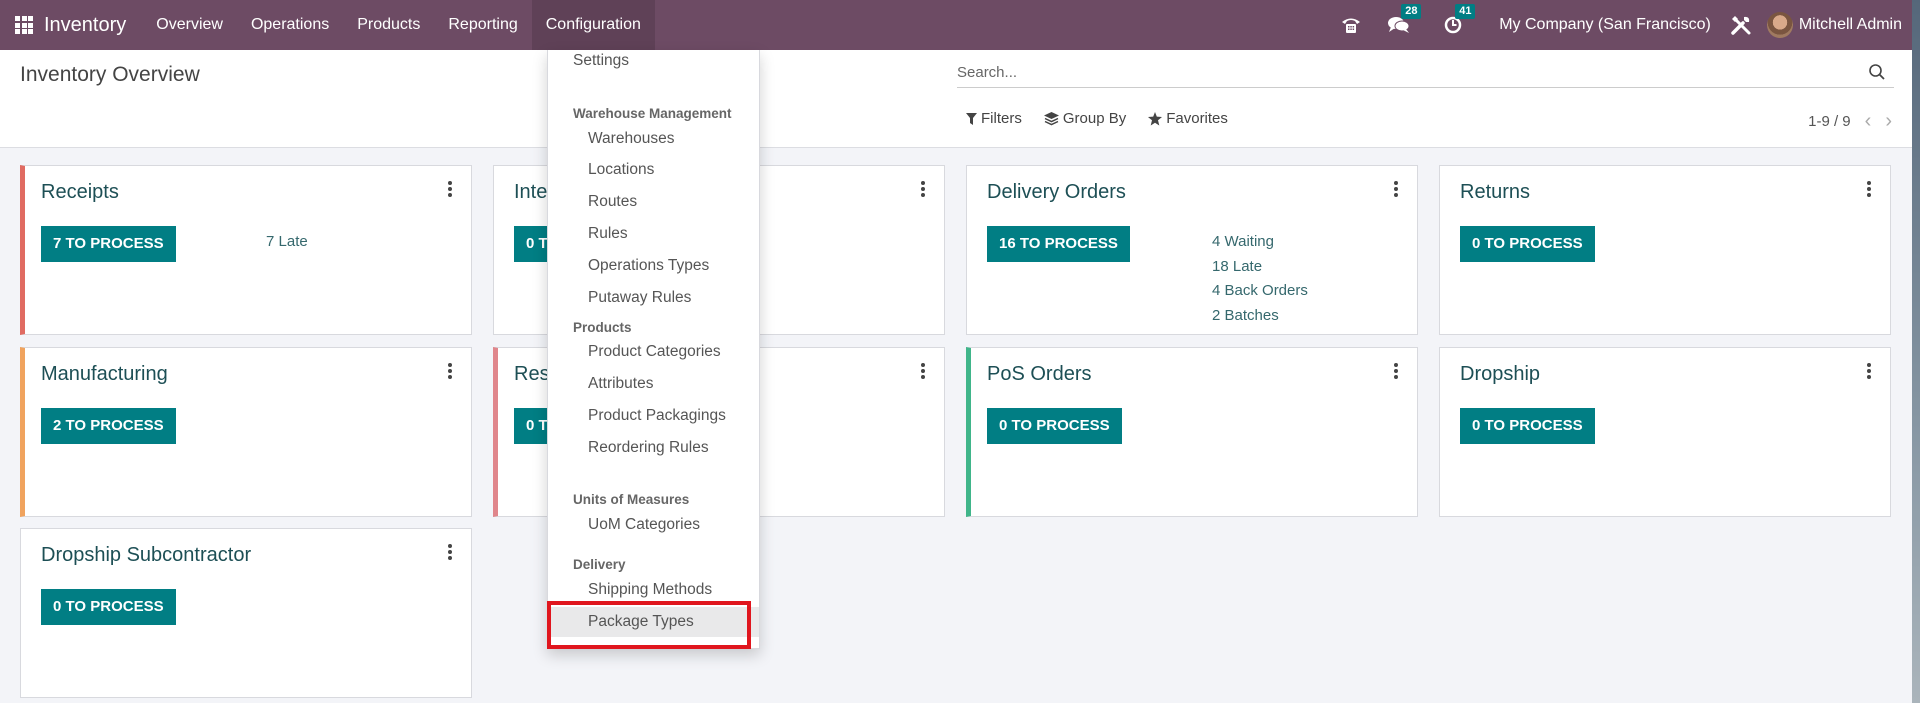 The image size is (1920, 703). I want to click on operation-card: Returns 0 TO PROCESS, so click(1665, 250).